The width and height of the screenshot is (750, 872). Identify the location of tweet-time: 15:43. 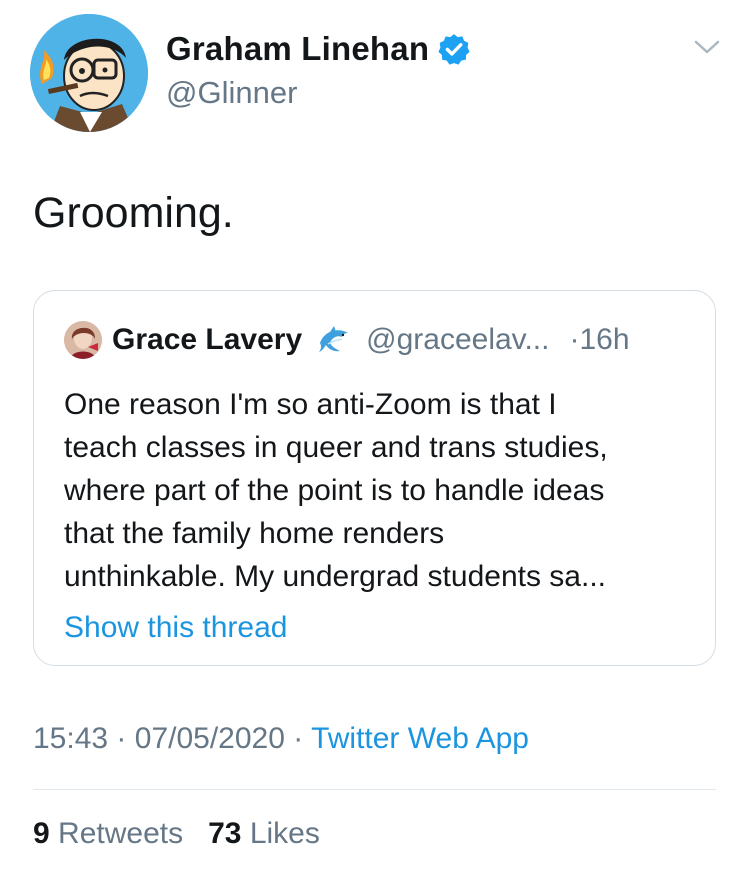
(70, 738).